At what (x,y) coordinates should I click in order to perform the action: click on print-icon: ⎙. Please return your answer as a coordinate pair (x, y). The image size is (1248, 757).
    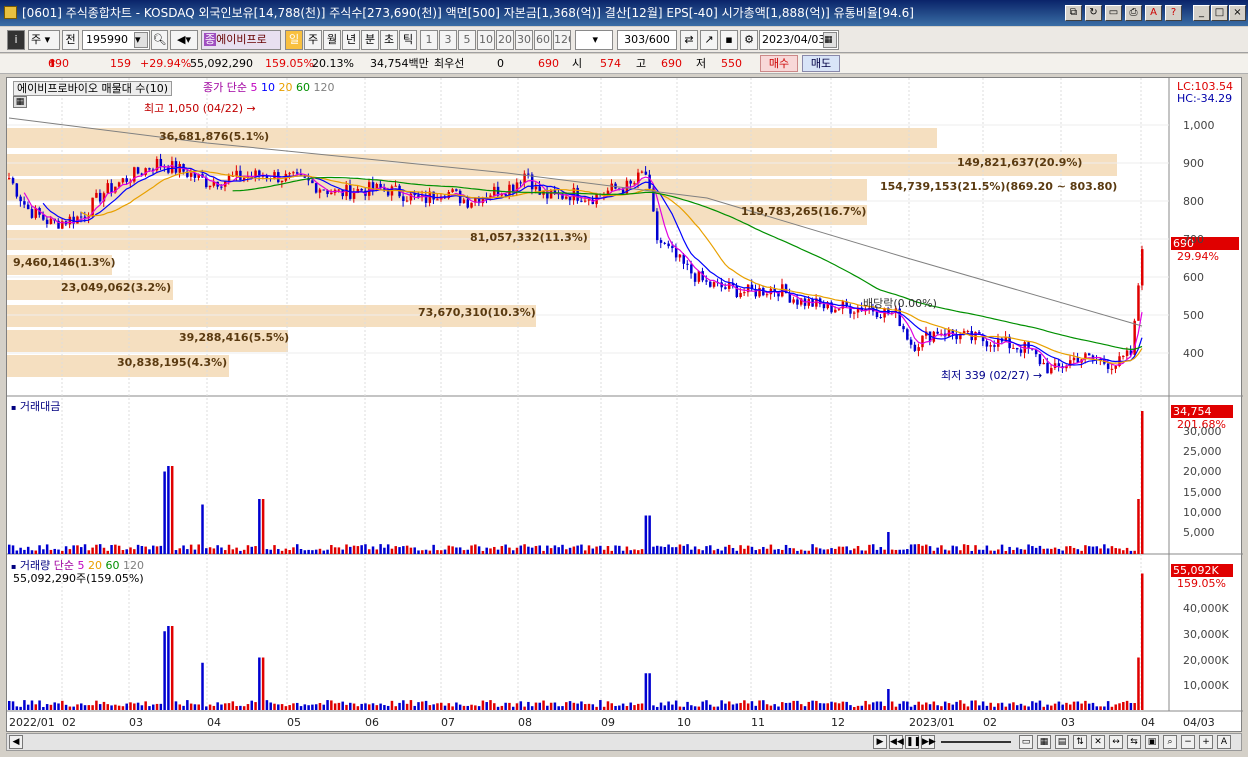
    Looking at the image, I should click on (1133, 13).